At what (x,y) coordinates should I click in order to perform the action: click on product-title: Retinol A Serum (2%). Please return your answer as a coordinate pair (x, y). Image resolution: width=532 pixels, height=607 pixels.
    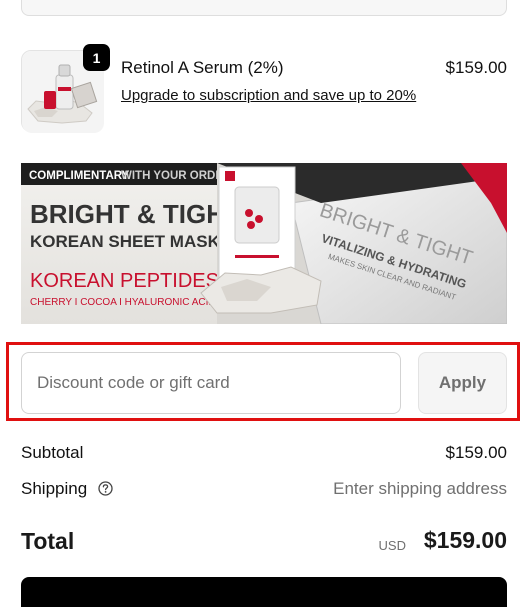
    Looking at the image, I should click on (202, 67).